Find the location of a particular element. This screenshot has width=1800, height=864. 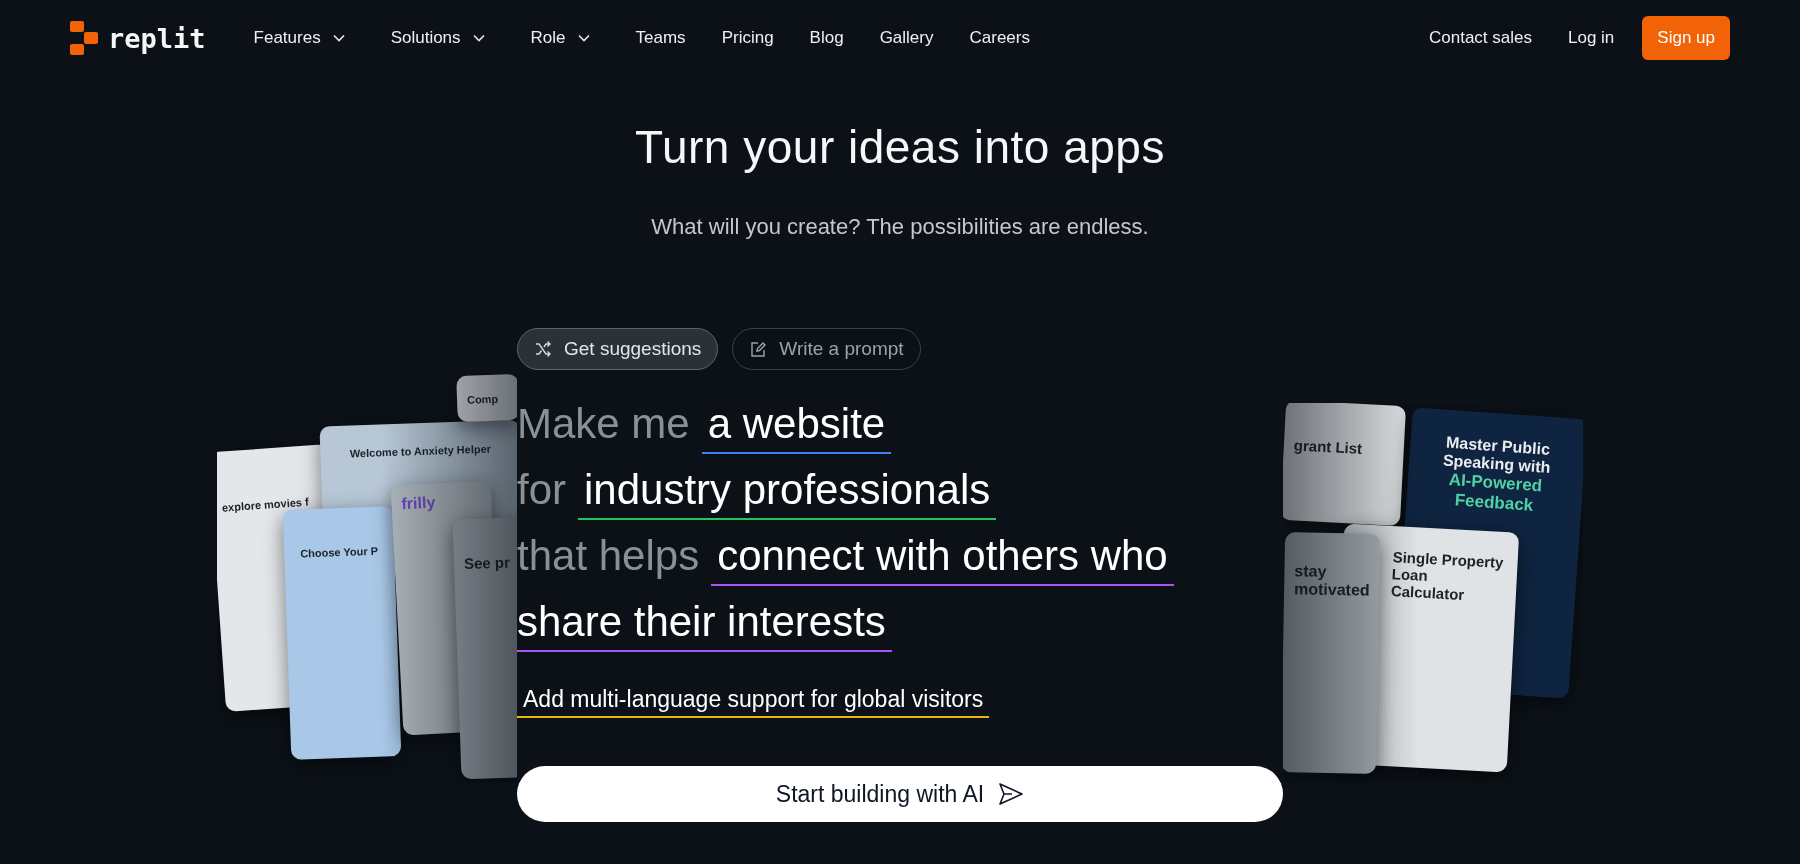

prompt-choice: industry professionals is located at coordinates (787, 492).